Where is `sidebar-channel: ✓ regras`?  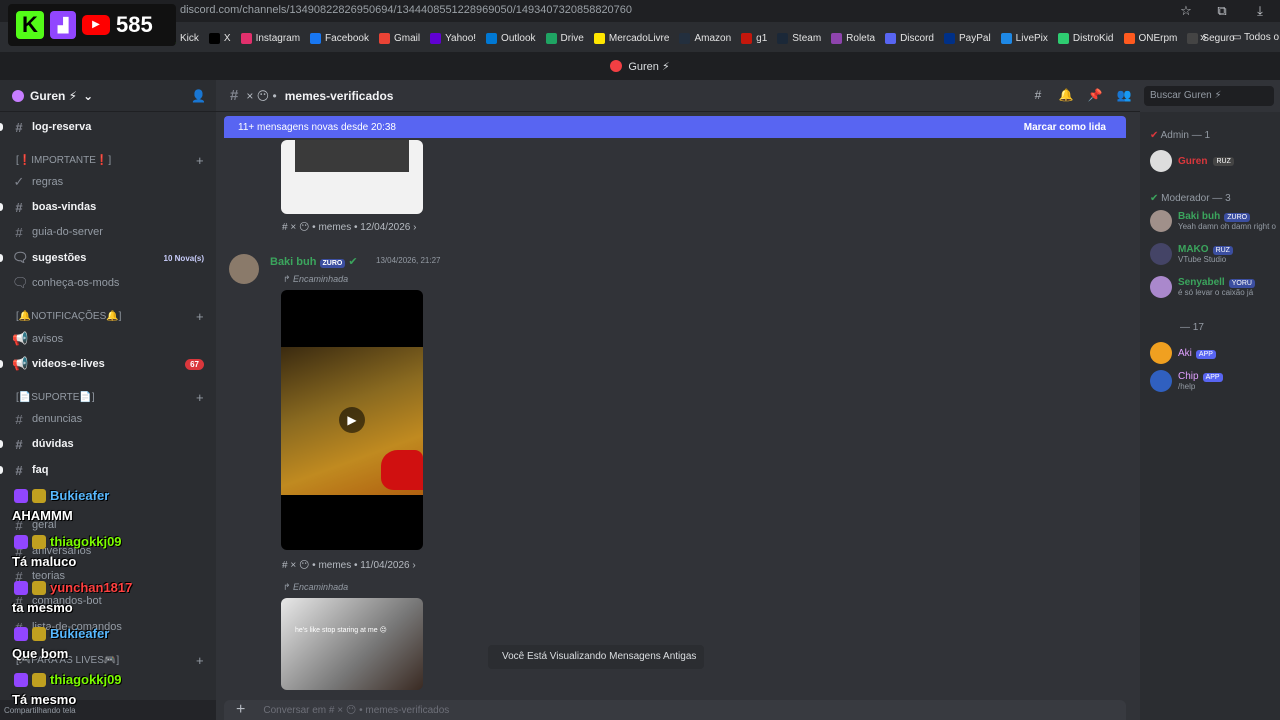
sidebar-channel: ✓ regras is located at coordinates (108, 182).